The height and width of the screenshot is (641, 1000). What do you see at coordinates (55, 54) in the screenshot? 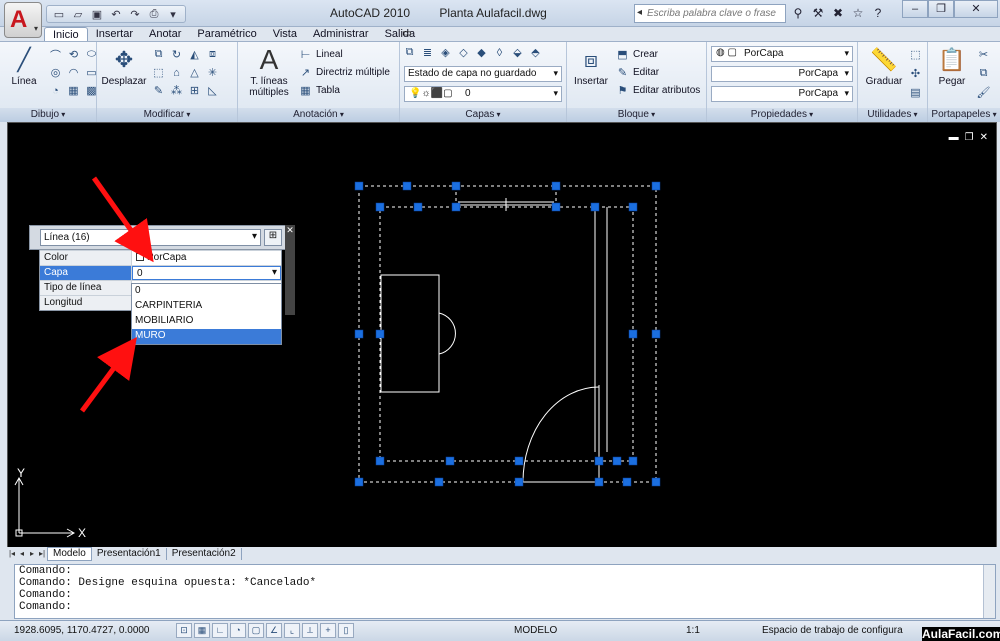
I see `polyline-icon: ⌒` at bounding box center [55, 54].